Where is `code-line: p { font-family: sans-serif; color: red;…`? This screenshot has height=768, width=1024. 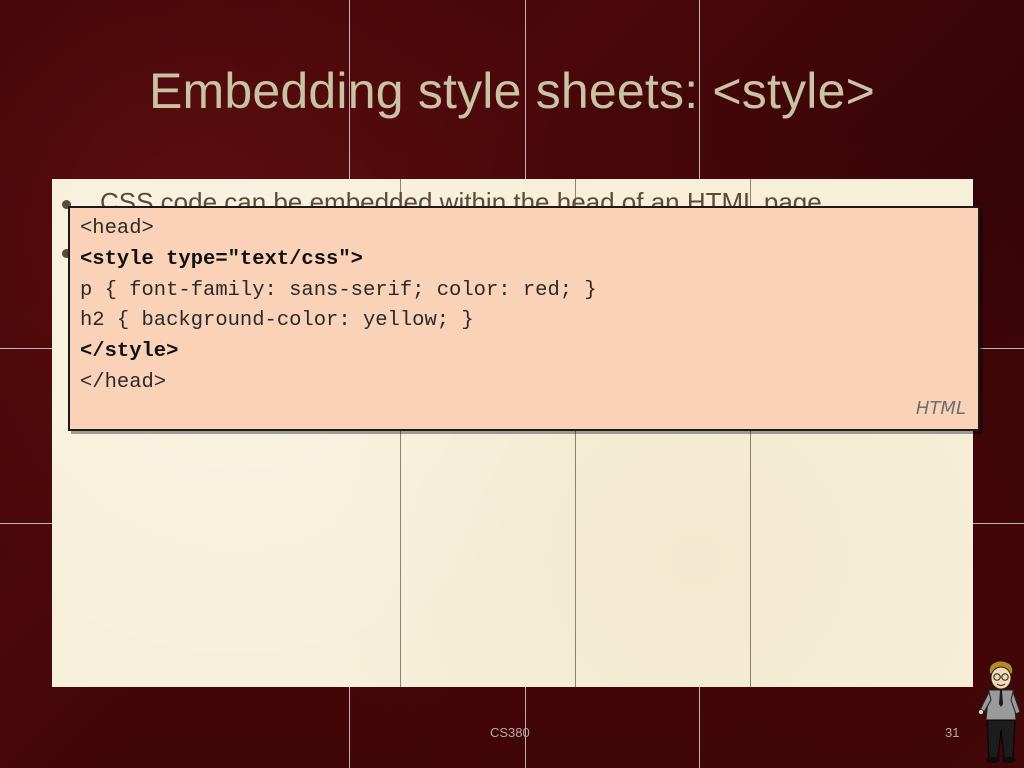
code-line: p { font-family: sans-serif; color: red;… is located at coordinates (338, 290).